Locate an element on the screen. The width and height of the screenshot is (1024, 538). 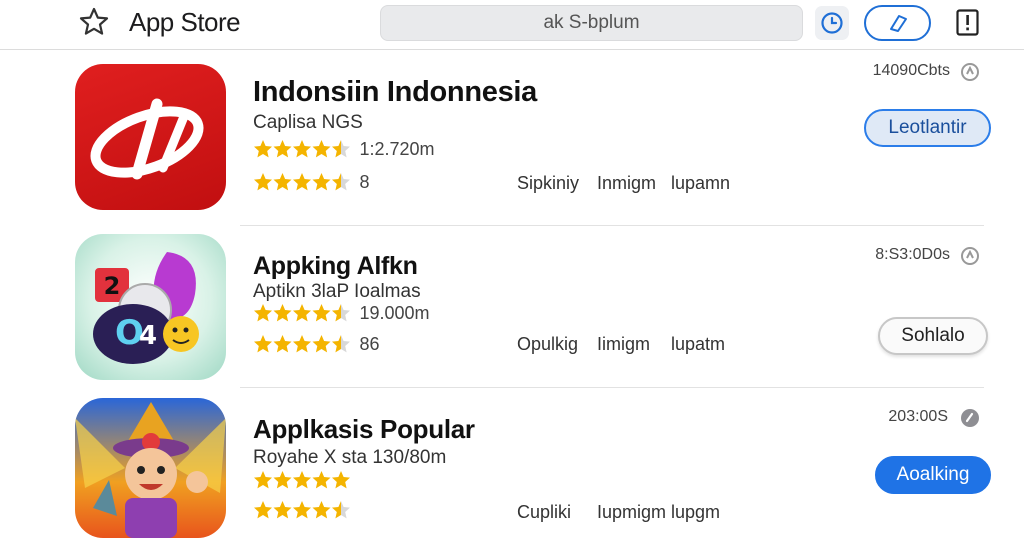
app-title: App Store is located at coordinates (185, 22).